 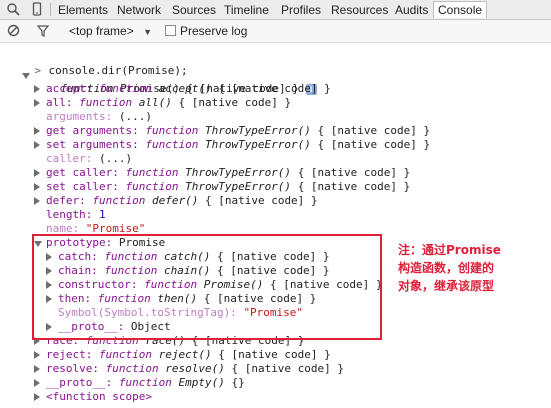 I want to click on preserve-log-label: Preserve log, so click(x=214, y=31).